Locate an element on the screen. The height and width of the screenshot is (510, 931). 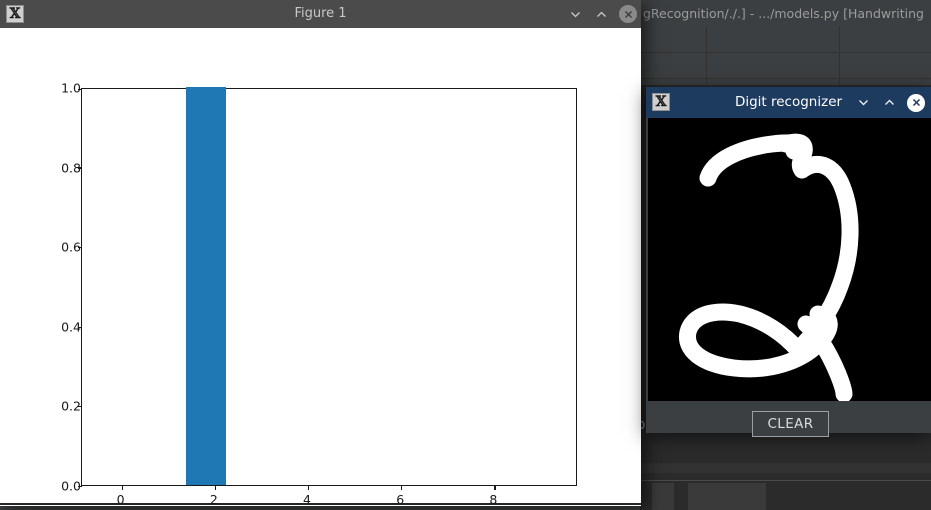
y-tick-label: 0.6 is located at coordinates (71, 247).